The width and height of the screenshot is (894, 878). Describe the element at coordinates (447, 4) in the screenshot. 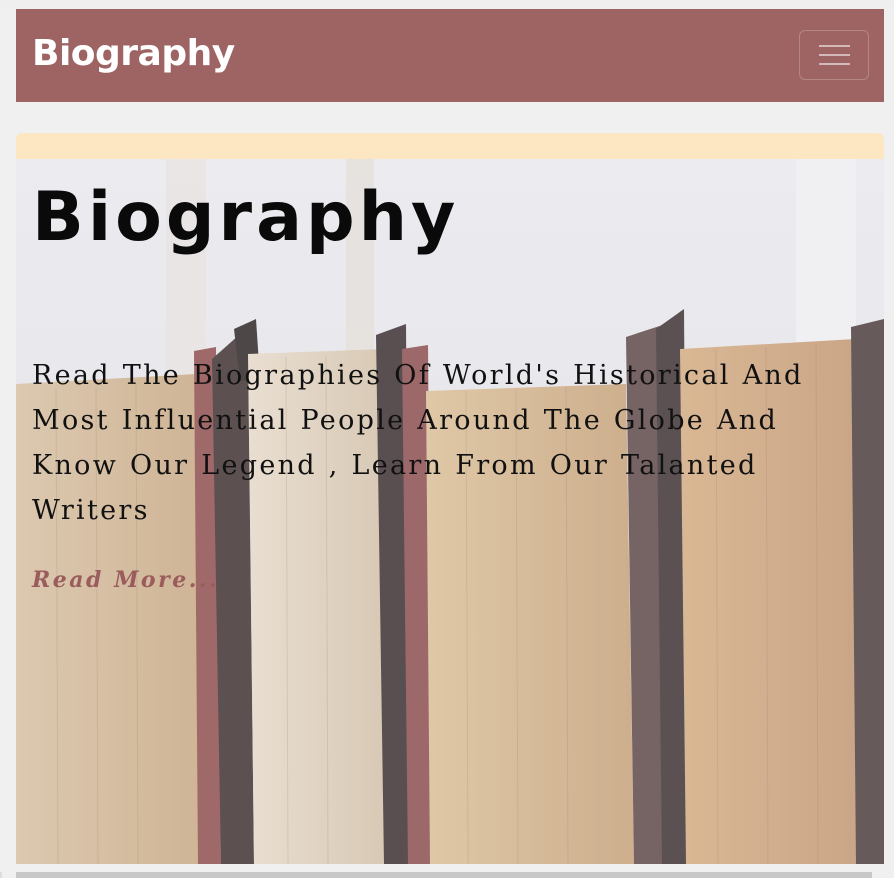

I see `top-strip` at that location.